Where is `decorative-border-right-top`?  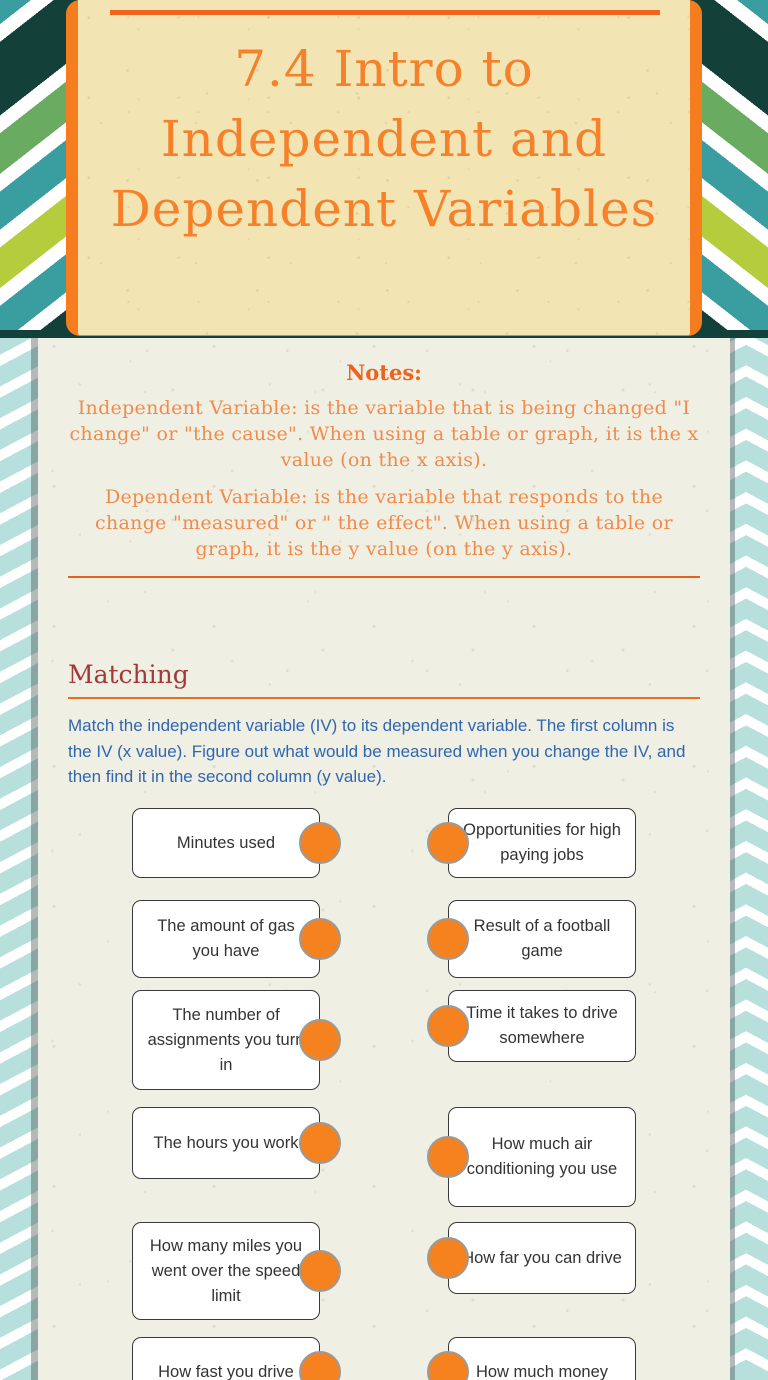
decorative-border-right-top is located at coordinates (733, 170).